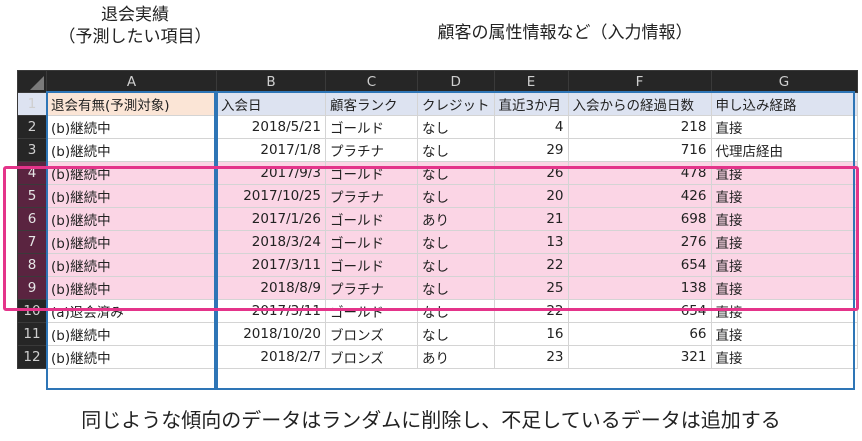 The width and height of the screenshot is (862, 441). Describe the element at coordinates (271, 357) in the screenshot. I see `cell-join-date: 2018/2/7` at that location.